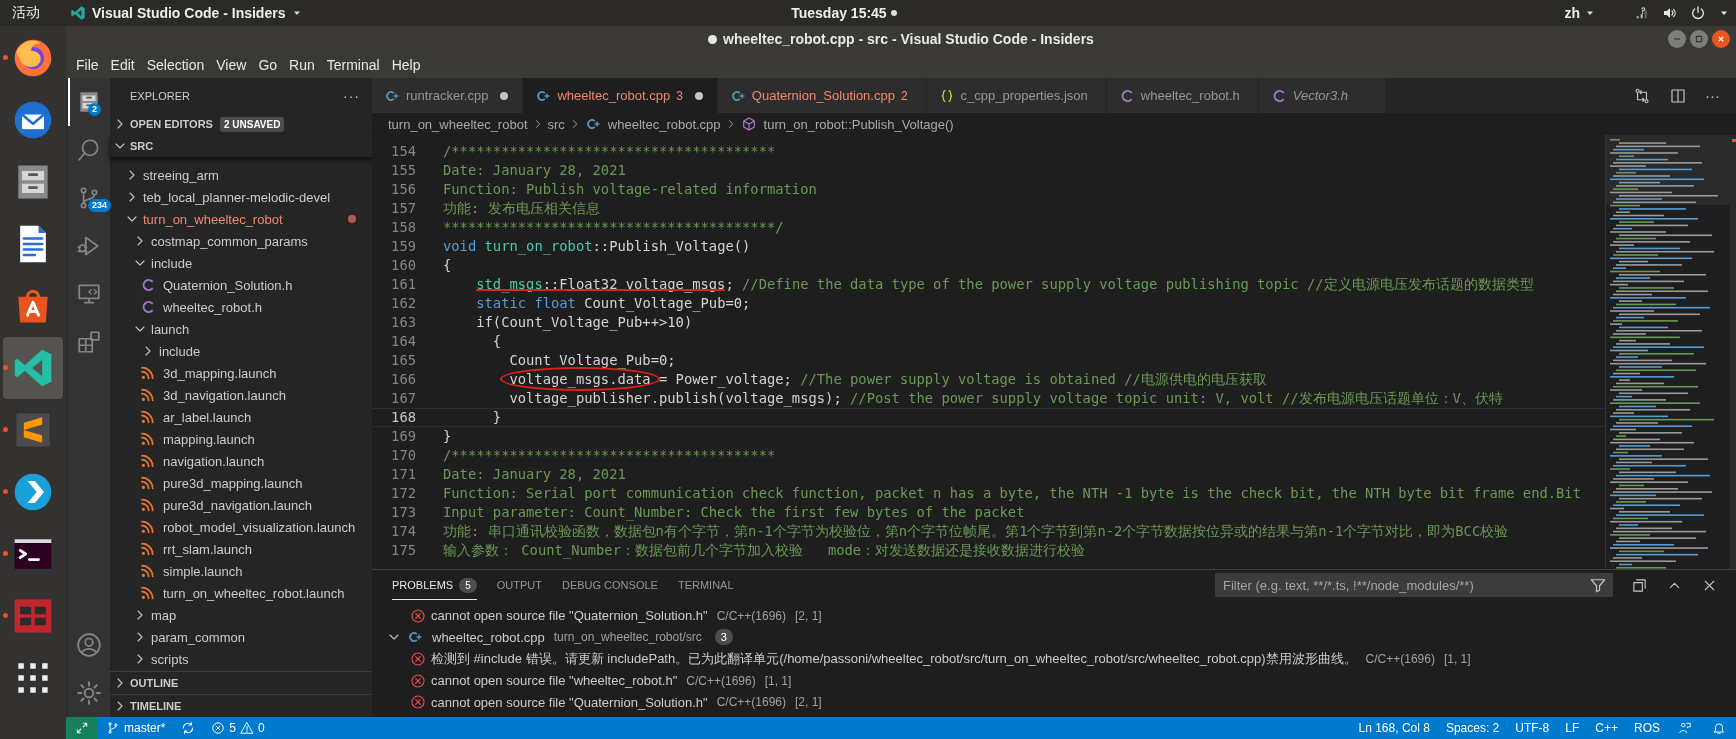 The height and width of the screenshot is (739, 1736). What do you see at coordinates (1642, 13) in the screenshot?
I see `network-icon` at bounding box center [1642, 13].